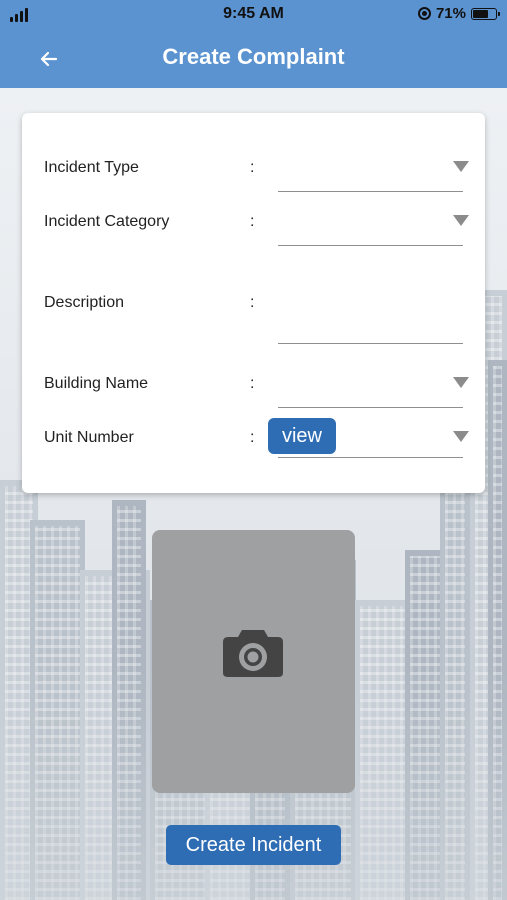 The image size is (507, 900). What do you see at coordinates (253, 56) in the screenshot?
I see `page-title: Create Complaint` at bounding box center [253, 56].